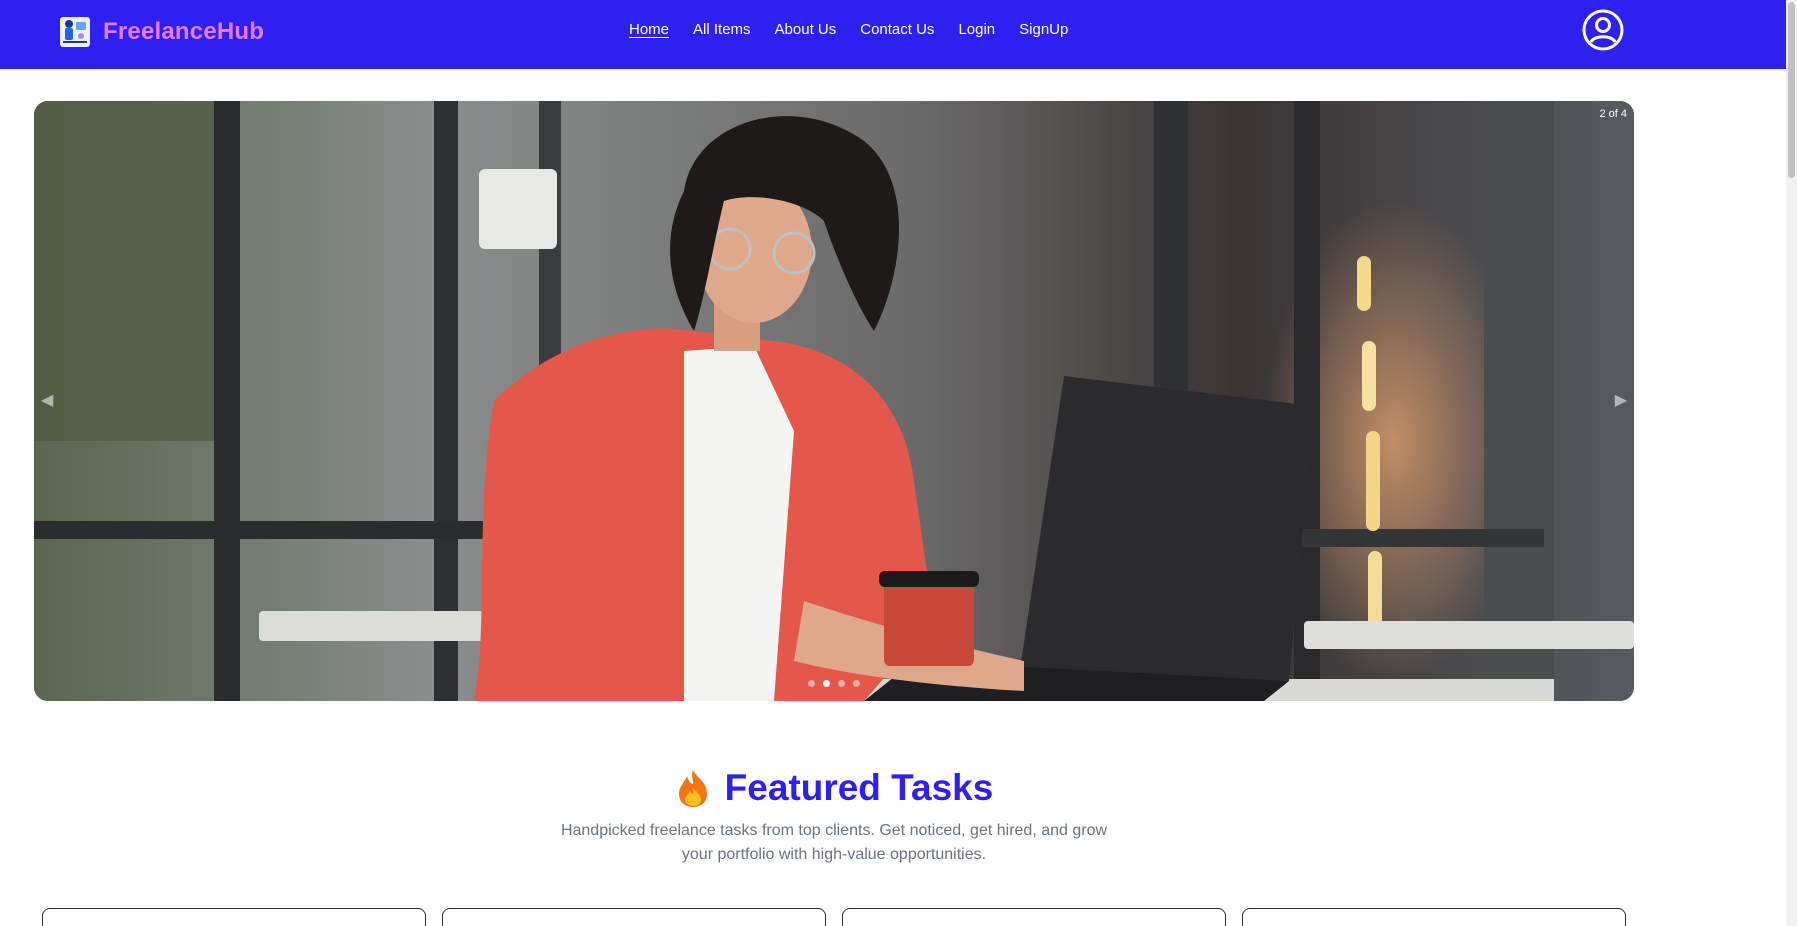 The width and height of the screenshot is (1797, 926). What do you see at coordinates (649, 30) in the screenshot?
I see `nav-home: Home` at bounding box center [649, 30].